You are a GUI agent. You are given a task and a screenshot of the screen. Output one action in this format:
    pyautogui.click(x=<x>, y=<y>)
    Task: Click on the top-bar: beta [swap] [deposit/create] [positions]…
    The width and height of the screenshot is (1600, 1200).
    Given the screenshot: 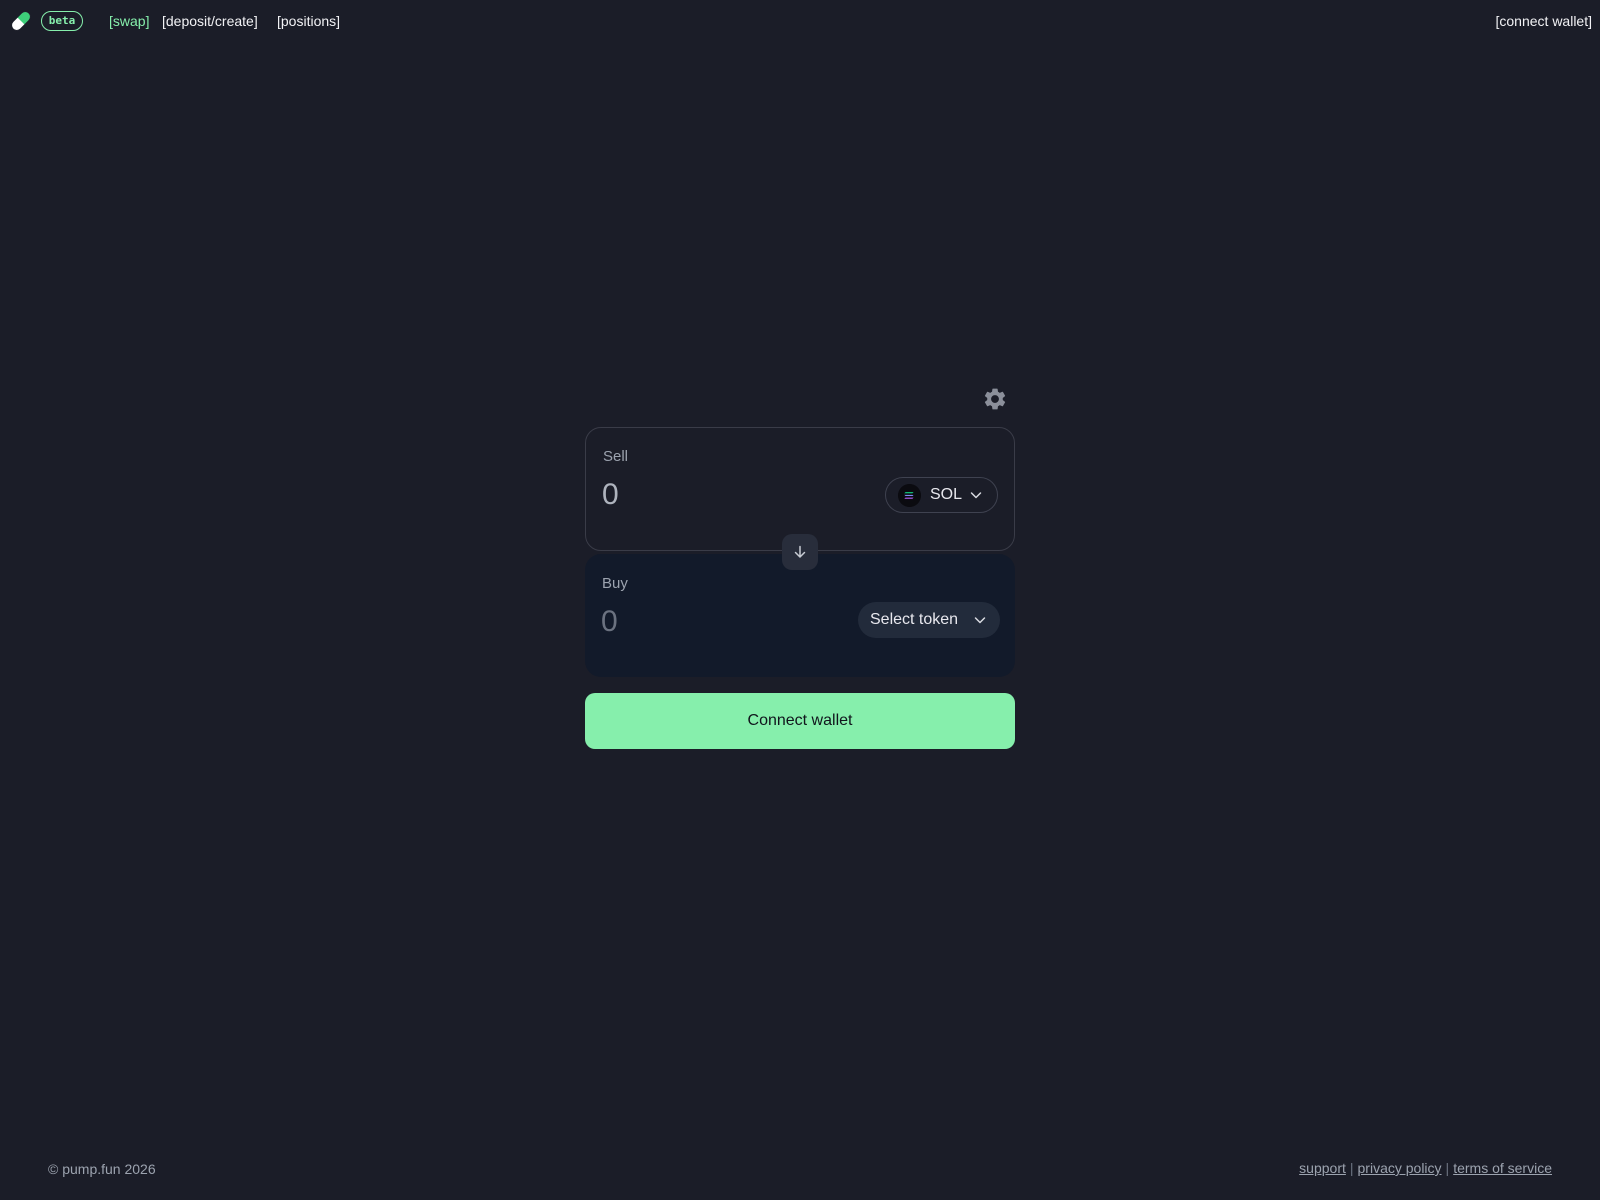 What is the action you would take?
    pyautogui.click(x=800, y=20)
    